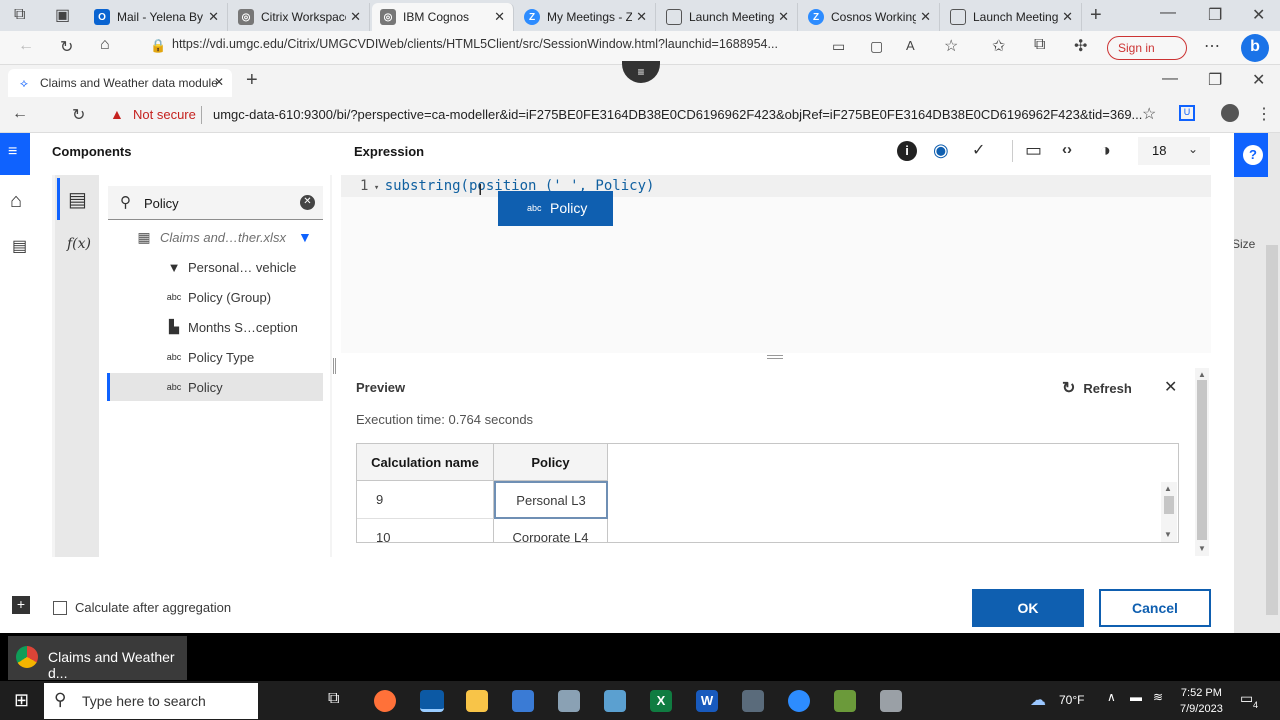  What do you see at coordinates (1158, 697) in the screenshot?
I see `wifi-icon: ≋` at bounding box center [1158, 697].